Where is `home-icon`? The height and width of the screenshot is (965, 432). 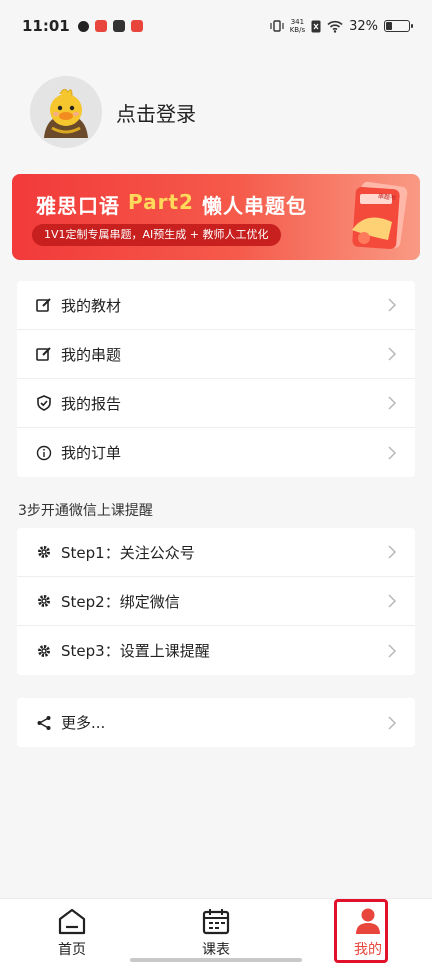
home-icon is located at coordinates (72, 921).